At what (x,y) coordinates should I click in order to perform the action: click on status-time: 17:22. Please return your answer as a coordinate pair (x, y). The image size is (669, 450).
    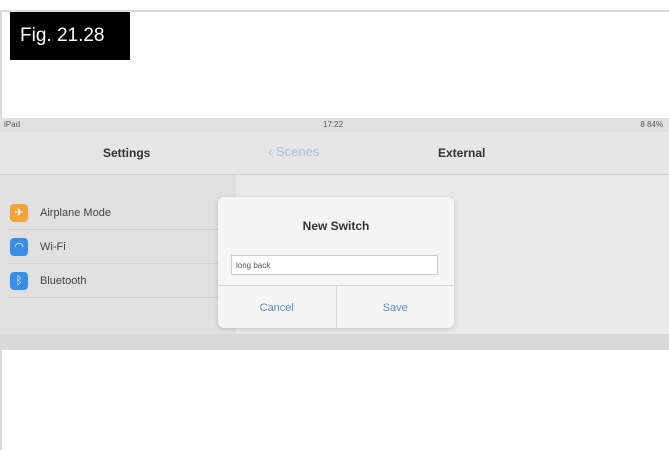
    Looking at the image, I should click on (333, 124).